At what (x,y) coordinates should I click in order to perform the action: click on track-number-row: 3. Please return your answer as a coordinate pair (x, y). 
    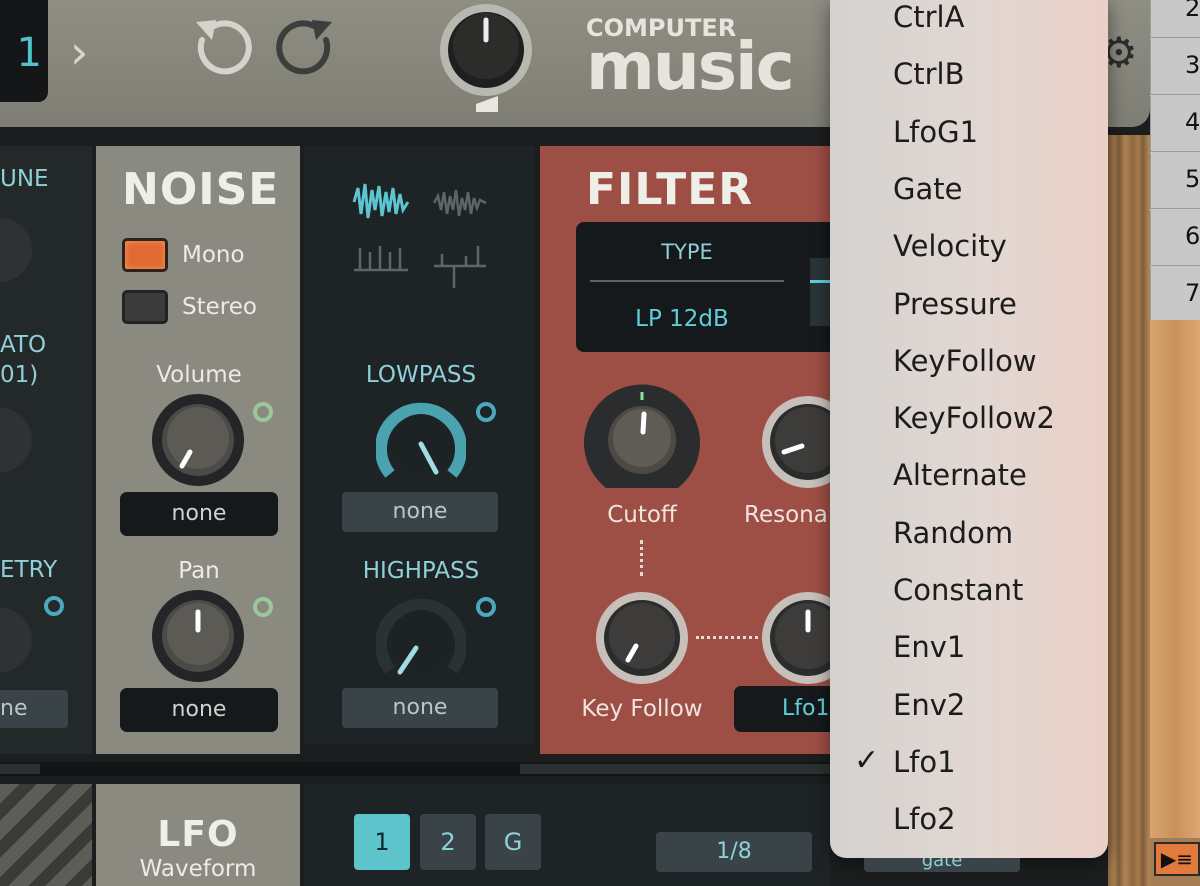
    Looking at the image, I should click on (1175, 67).